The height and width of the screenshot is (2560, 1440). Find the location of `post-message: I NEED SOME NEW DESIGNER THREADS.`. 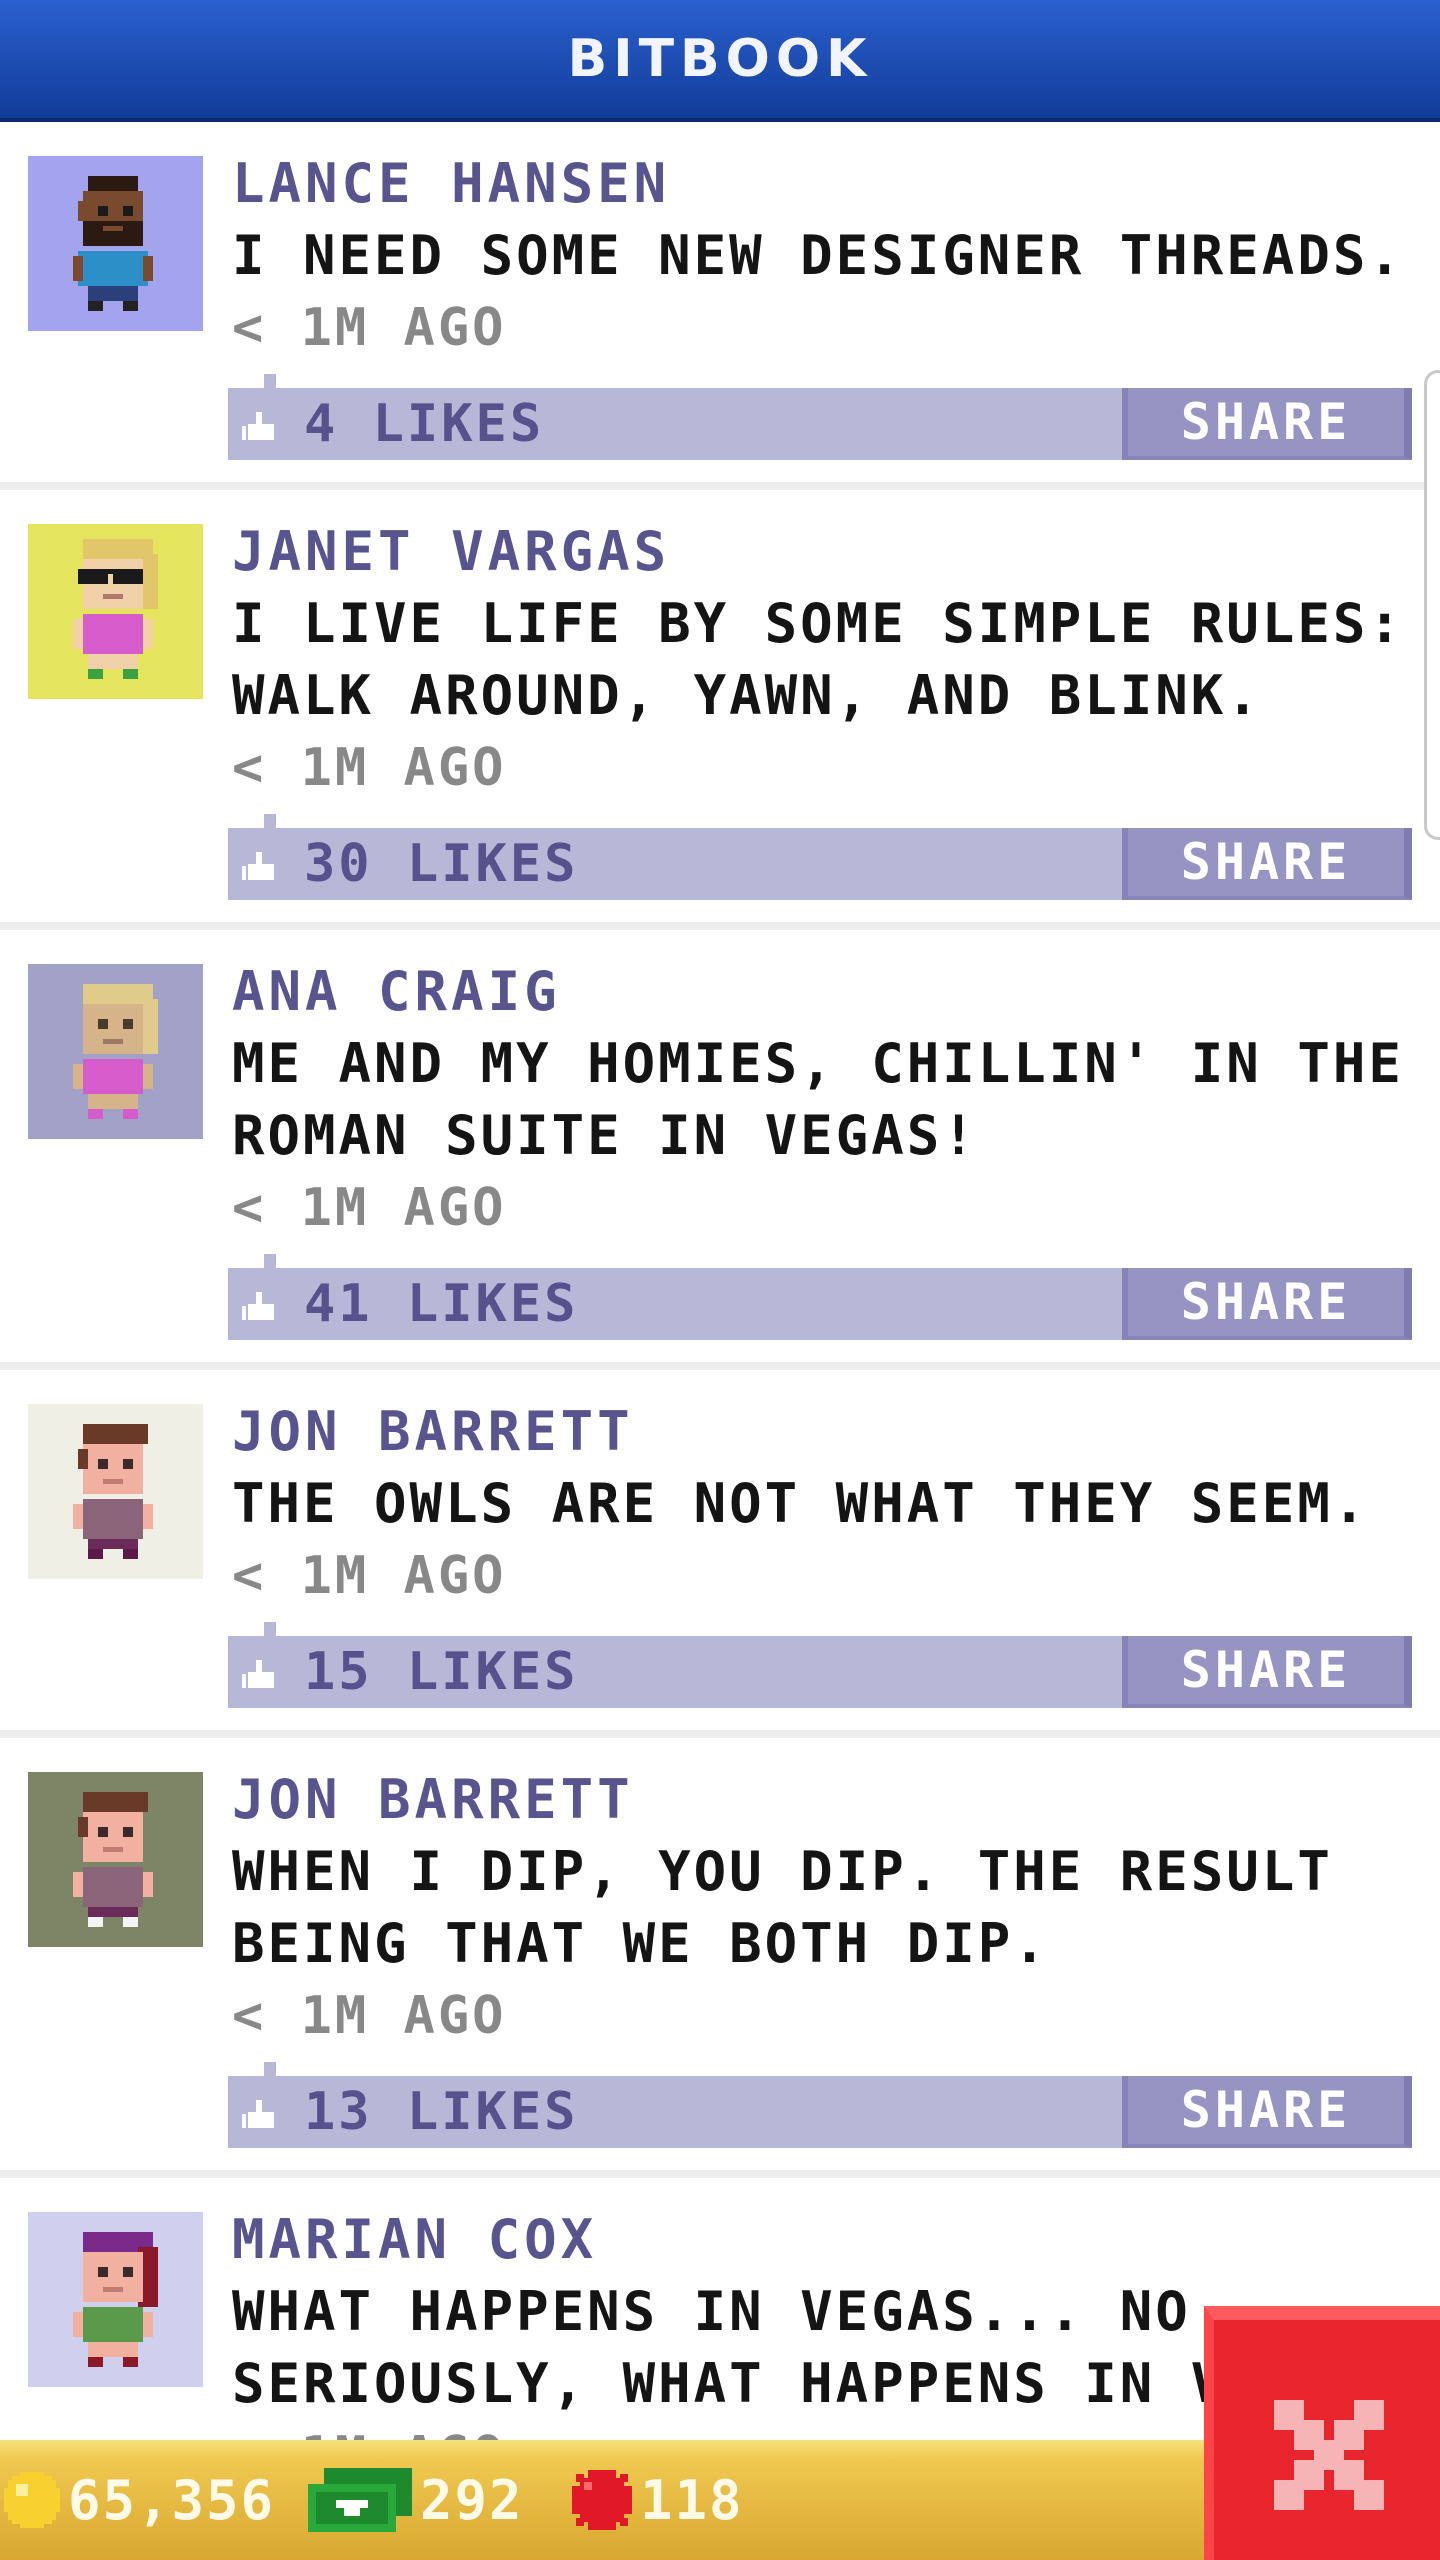

post-message: I NEED SOME NEW DESIGNER THREADS. is located at coordinates (818, 255).